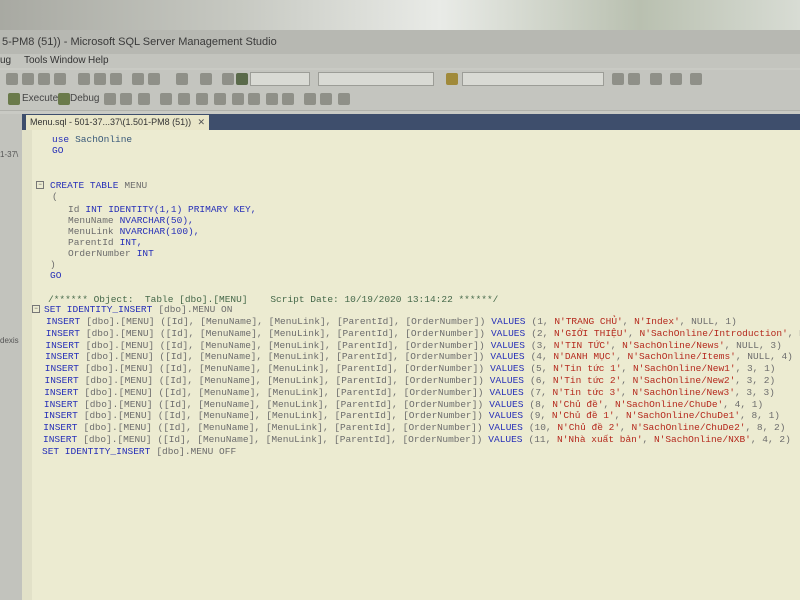  I want to click on code-line-col-menuname: MenuName NVARCHAR(50),, so click(131, 220).